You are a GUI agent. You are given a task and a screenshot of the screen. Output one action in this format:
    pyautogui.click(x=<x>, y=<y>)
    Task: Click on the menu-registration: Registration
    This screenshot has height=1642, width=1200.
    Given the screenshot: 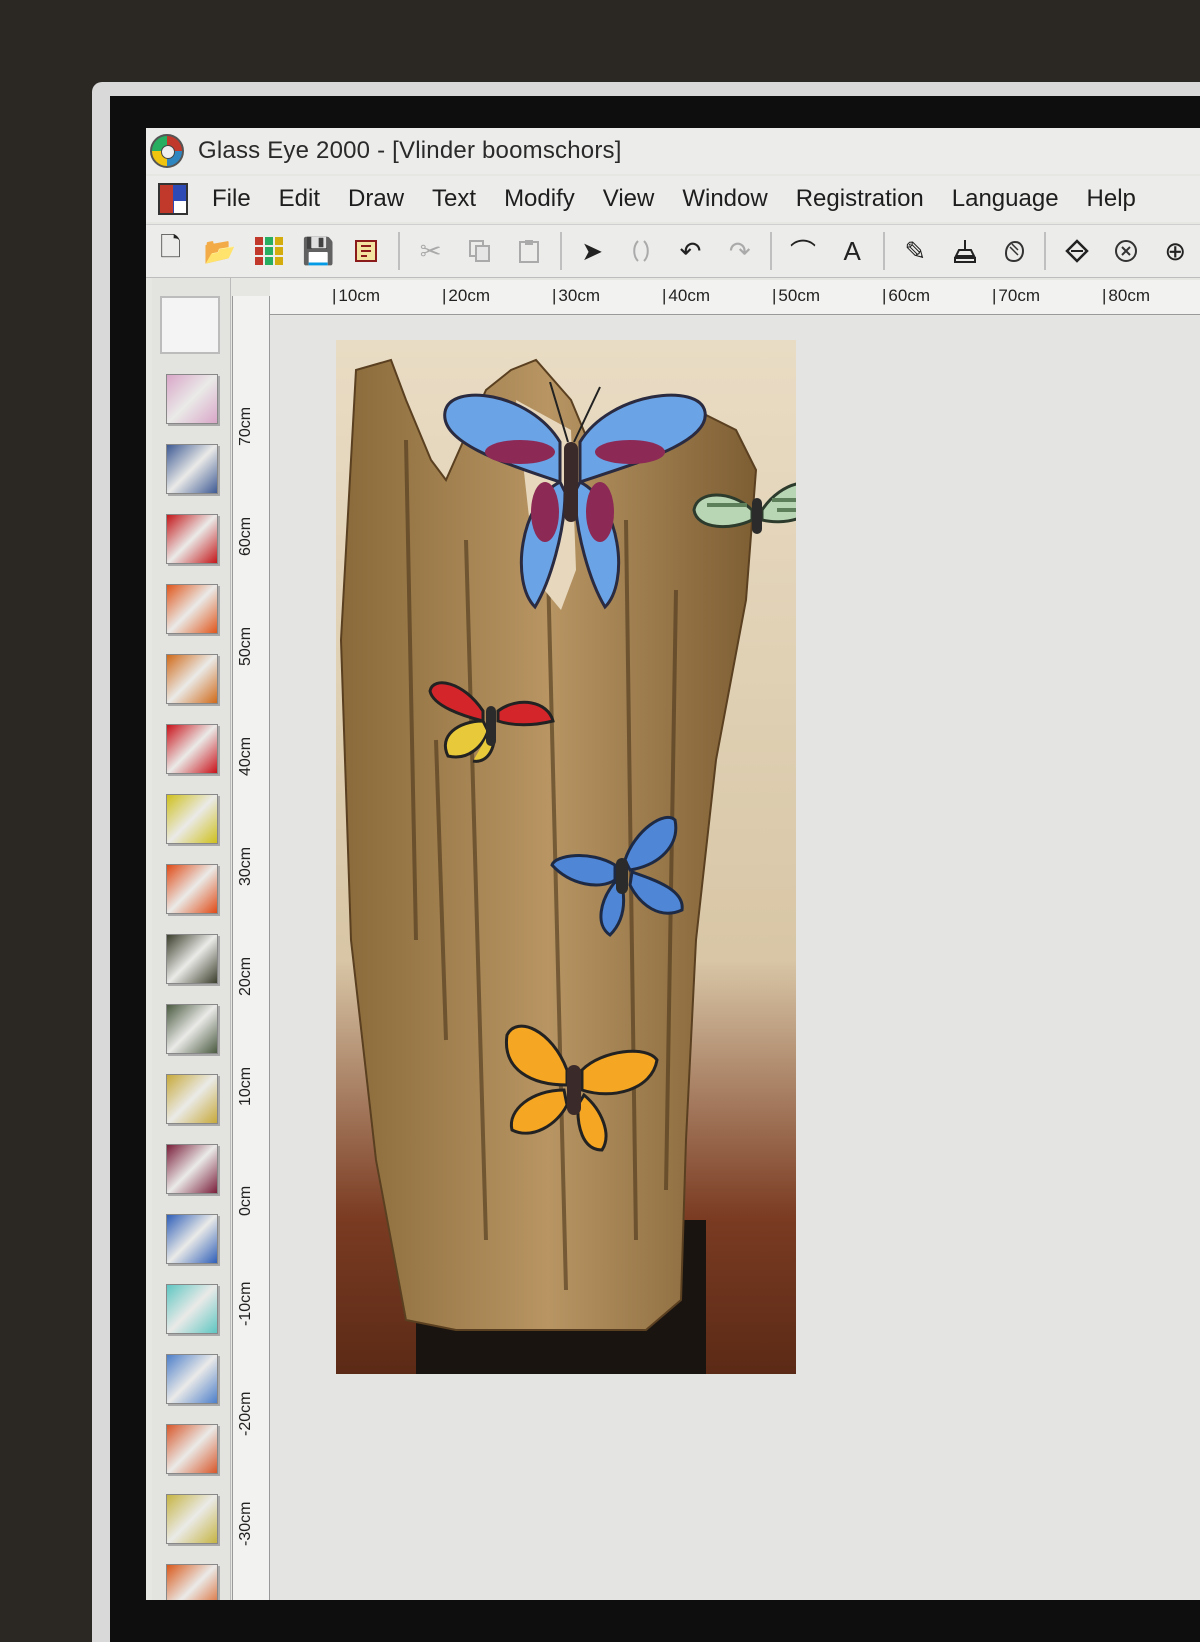 What is the action you would take?
    pyautogui.click(x=860, y=199)
    